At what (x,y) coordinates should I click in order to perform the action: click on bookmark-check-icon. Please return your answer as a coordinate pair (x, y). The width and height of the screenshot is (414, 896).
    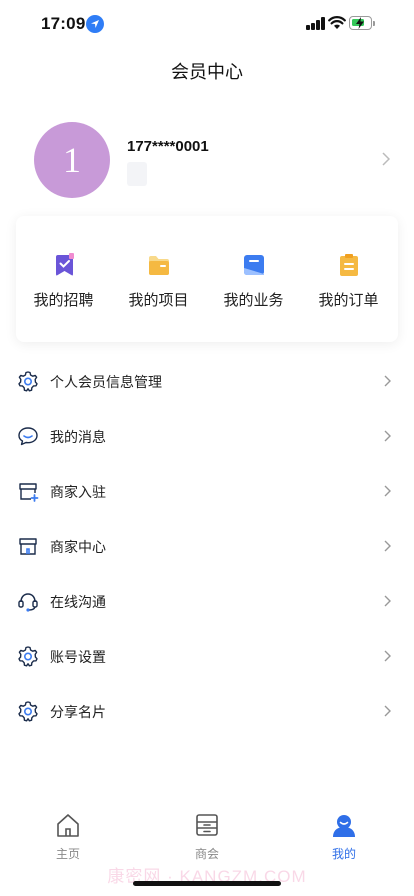
    Looking at the image, I should click on (65, 264).